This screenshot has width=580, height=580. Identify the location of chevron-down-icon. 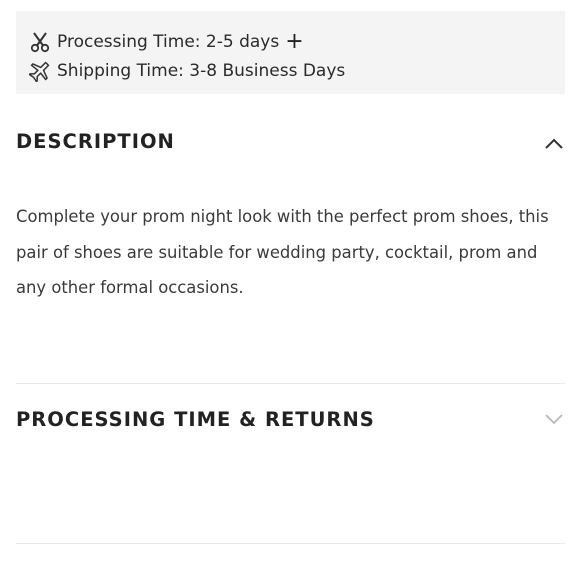
(554, 419).